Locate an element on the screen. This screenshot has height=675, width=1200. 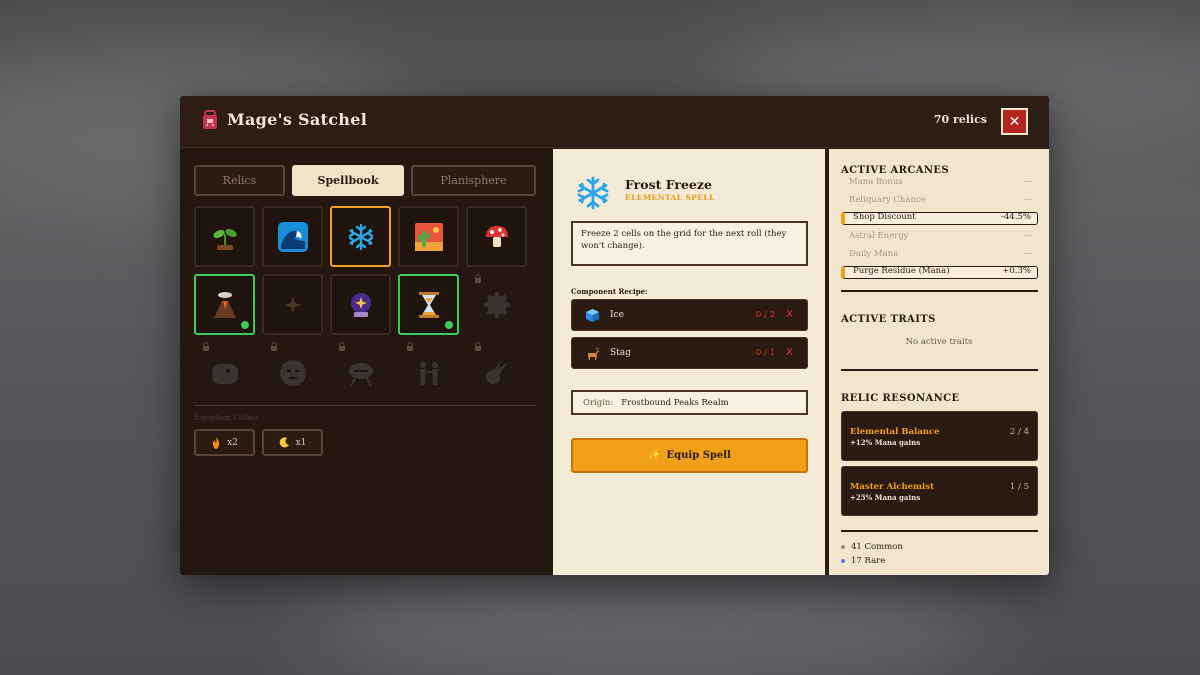
spell-slot-seedling is located at coordinates (224, 236).